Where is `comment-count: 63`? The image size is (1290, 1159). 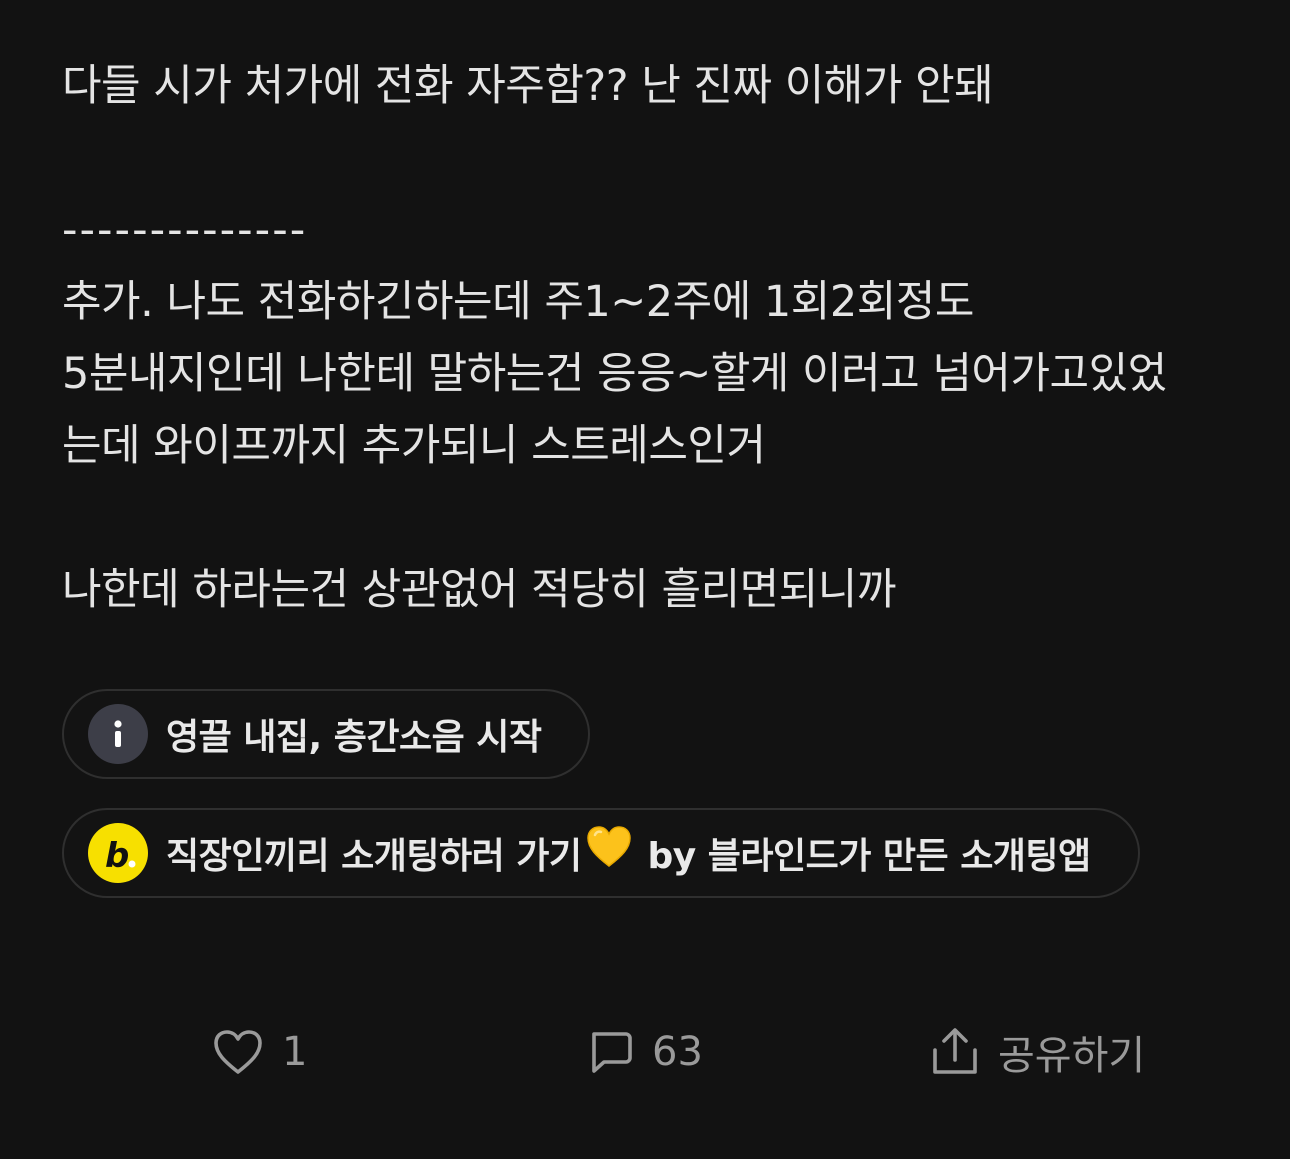
comment-count: 63 is located at coordinates (677, 1052).